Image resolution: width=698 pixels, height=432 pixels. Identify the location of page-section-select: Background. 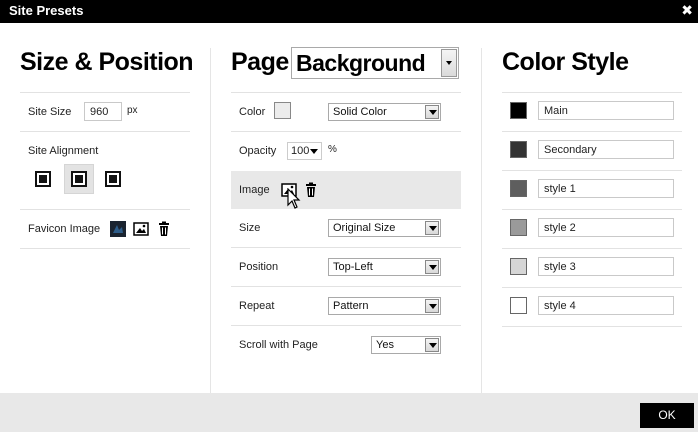
(375, 63).